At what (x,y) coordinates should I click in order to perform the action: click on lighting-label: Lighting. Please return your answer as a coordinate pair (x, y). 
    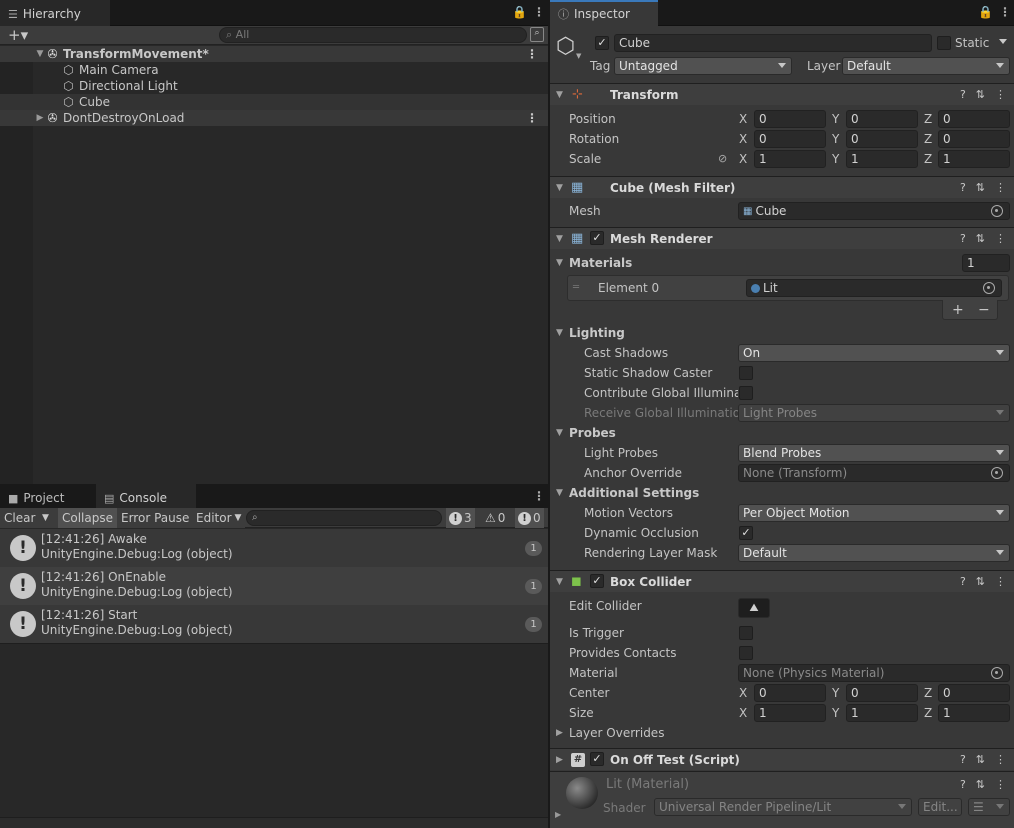
    Looking at the image, I should click on (597, 333).